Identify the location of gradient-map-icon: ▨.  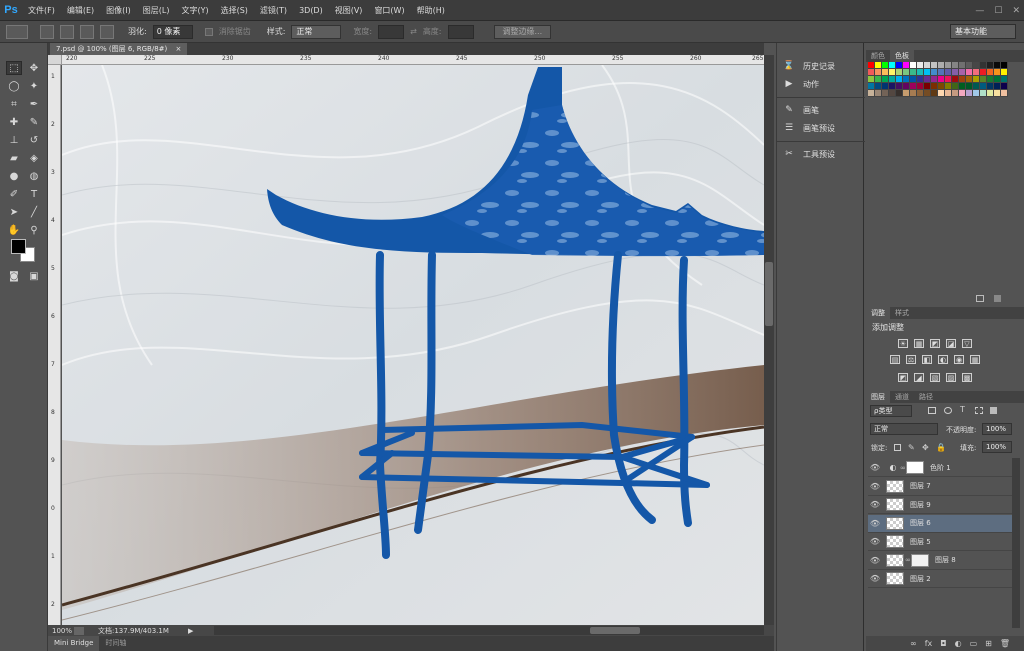
(951, 377).